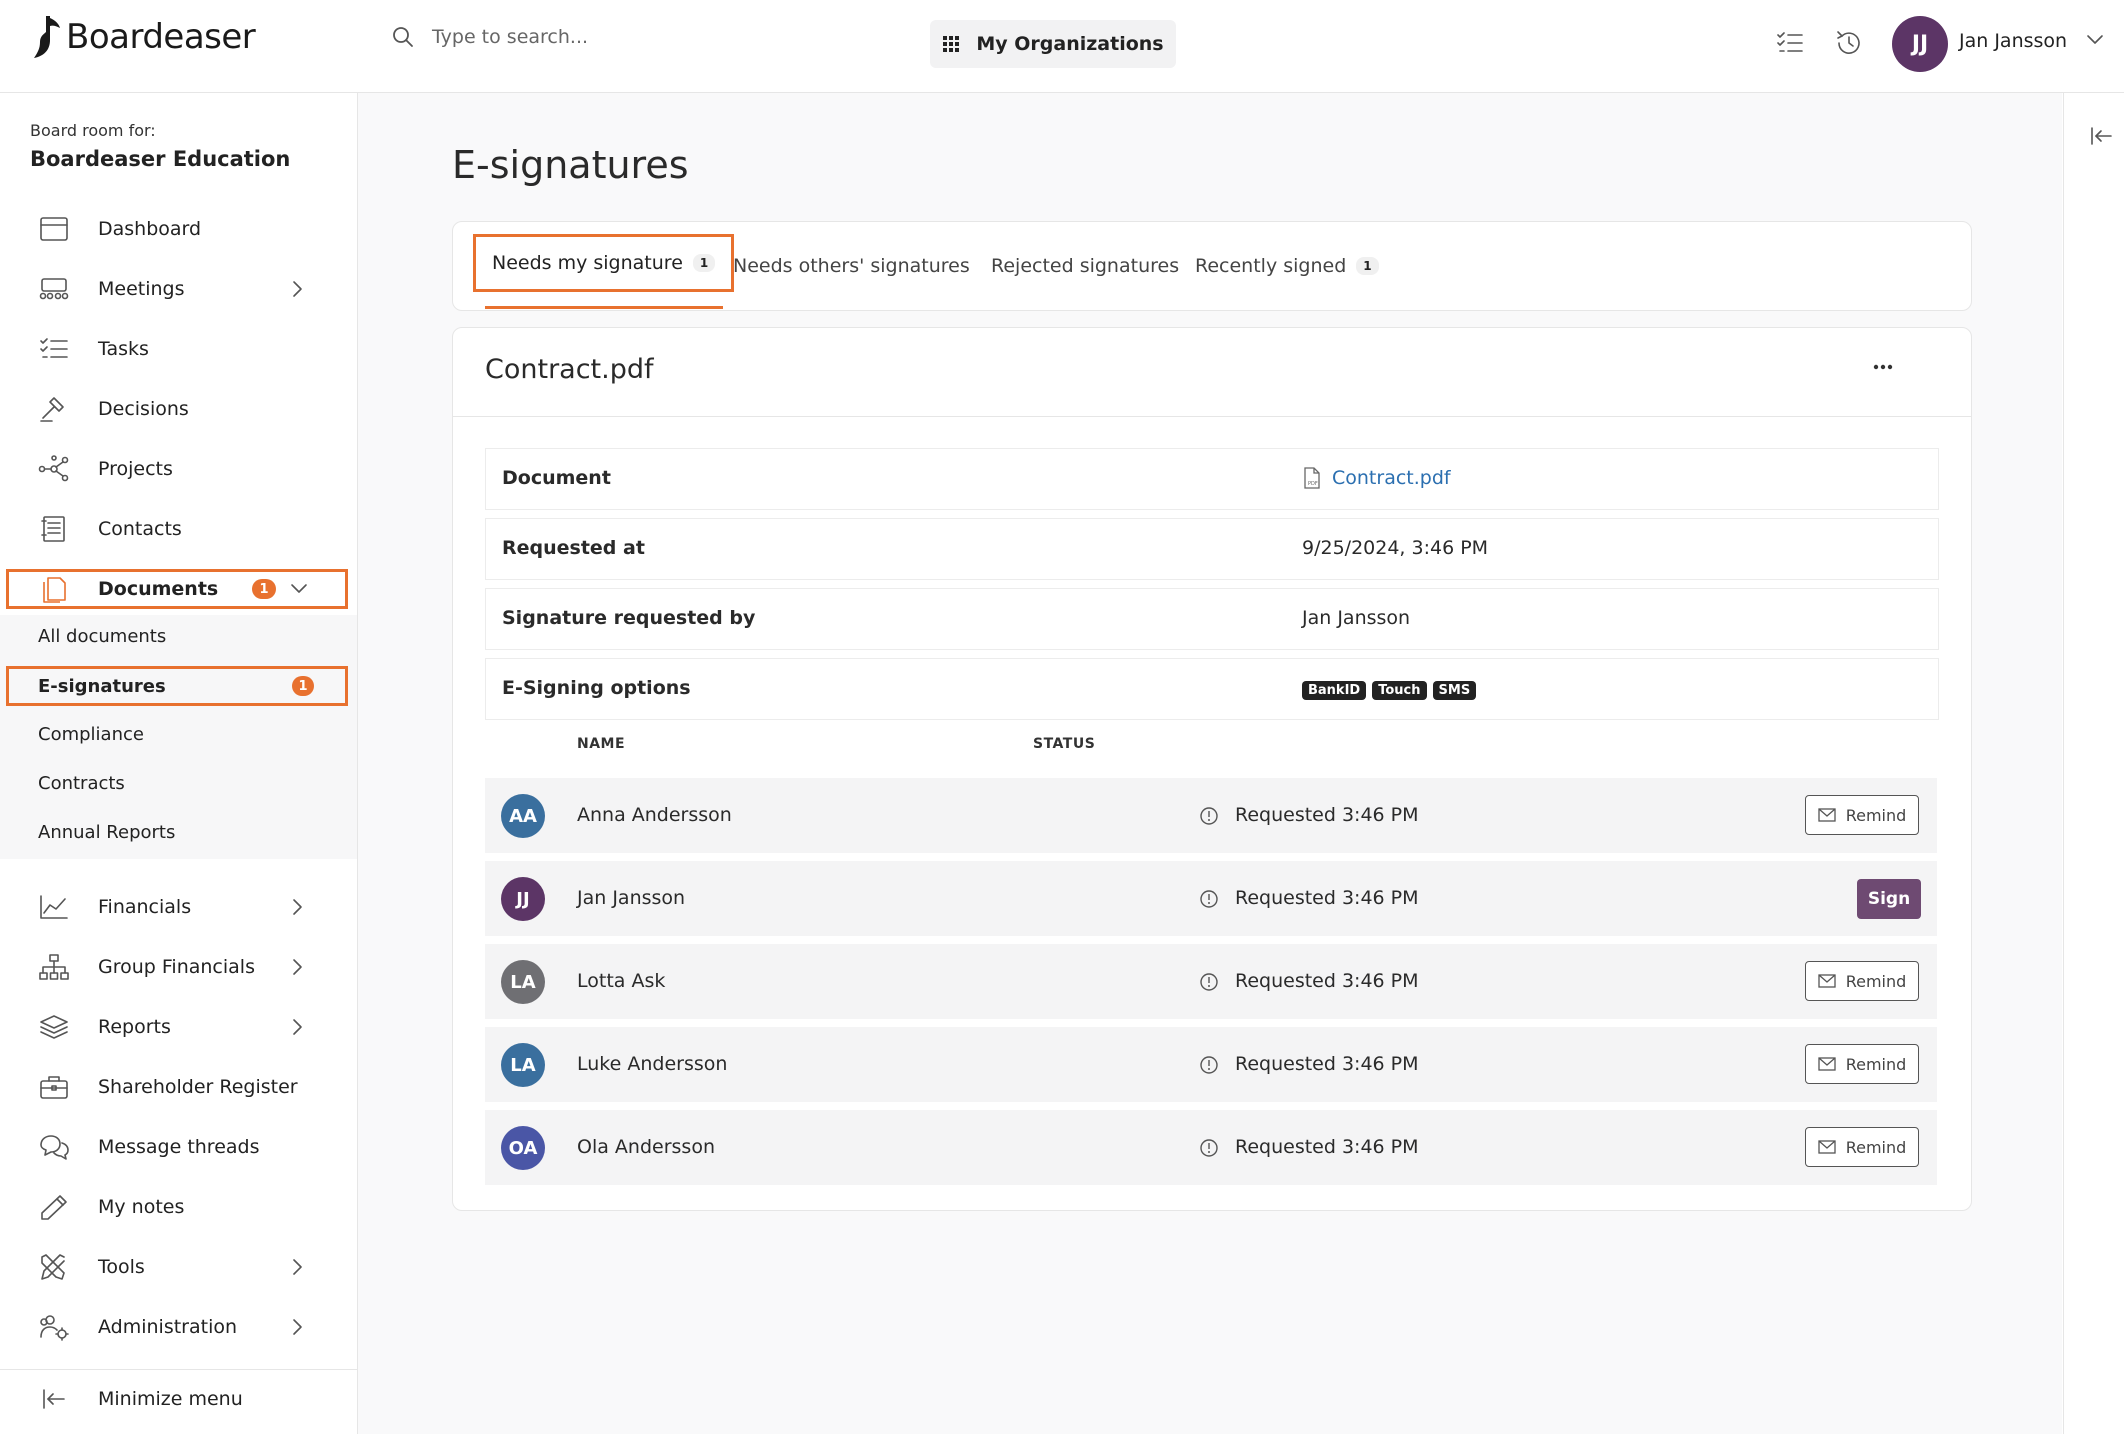 The image size is (2124, 1434). Describe the element at coordinates (198, 1087) in the screenshot. I see `sidebar-item-label: Shareholder Register` at that location.